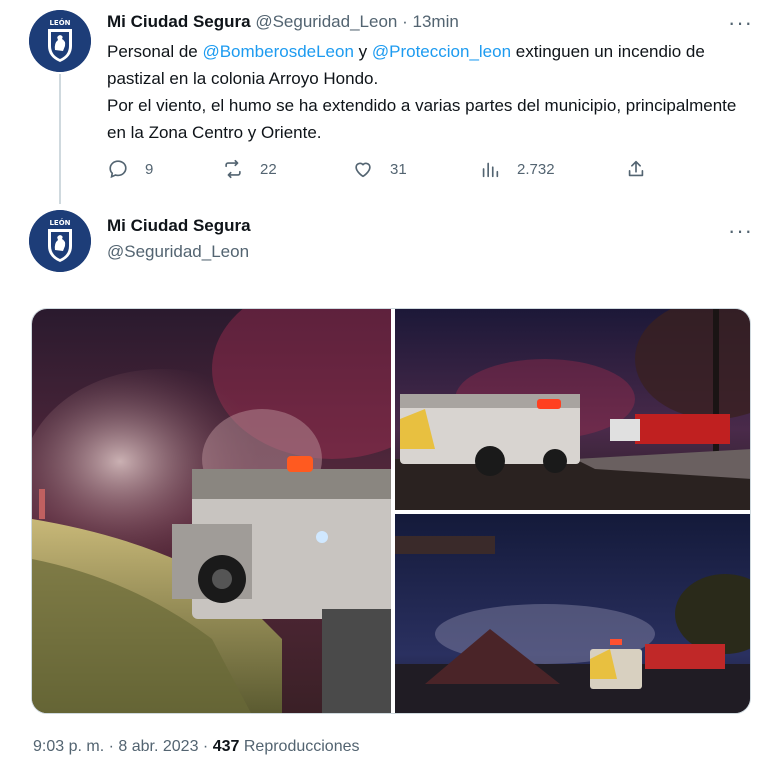 Image resolution: width=768 pixels, height=777 pixels. Describe the element at coordinates (118, 169) in the screenshot. I see `reply-icon` at that location.